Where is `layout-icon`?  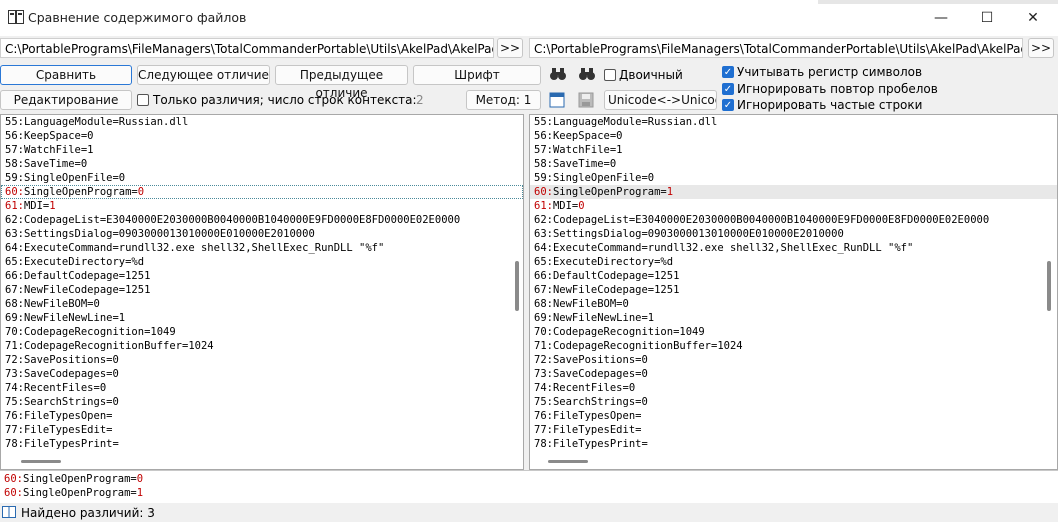
layout-icon is located at coordinates (557, 100).